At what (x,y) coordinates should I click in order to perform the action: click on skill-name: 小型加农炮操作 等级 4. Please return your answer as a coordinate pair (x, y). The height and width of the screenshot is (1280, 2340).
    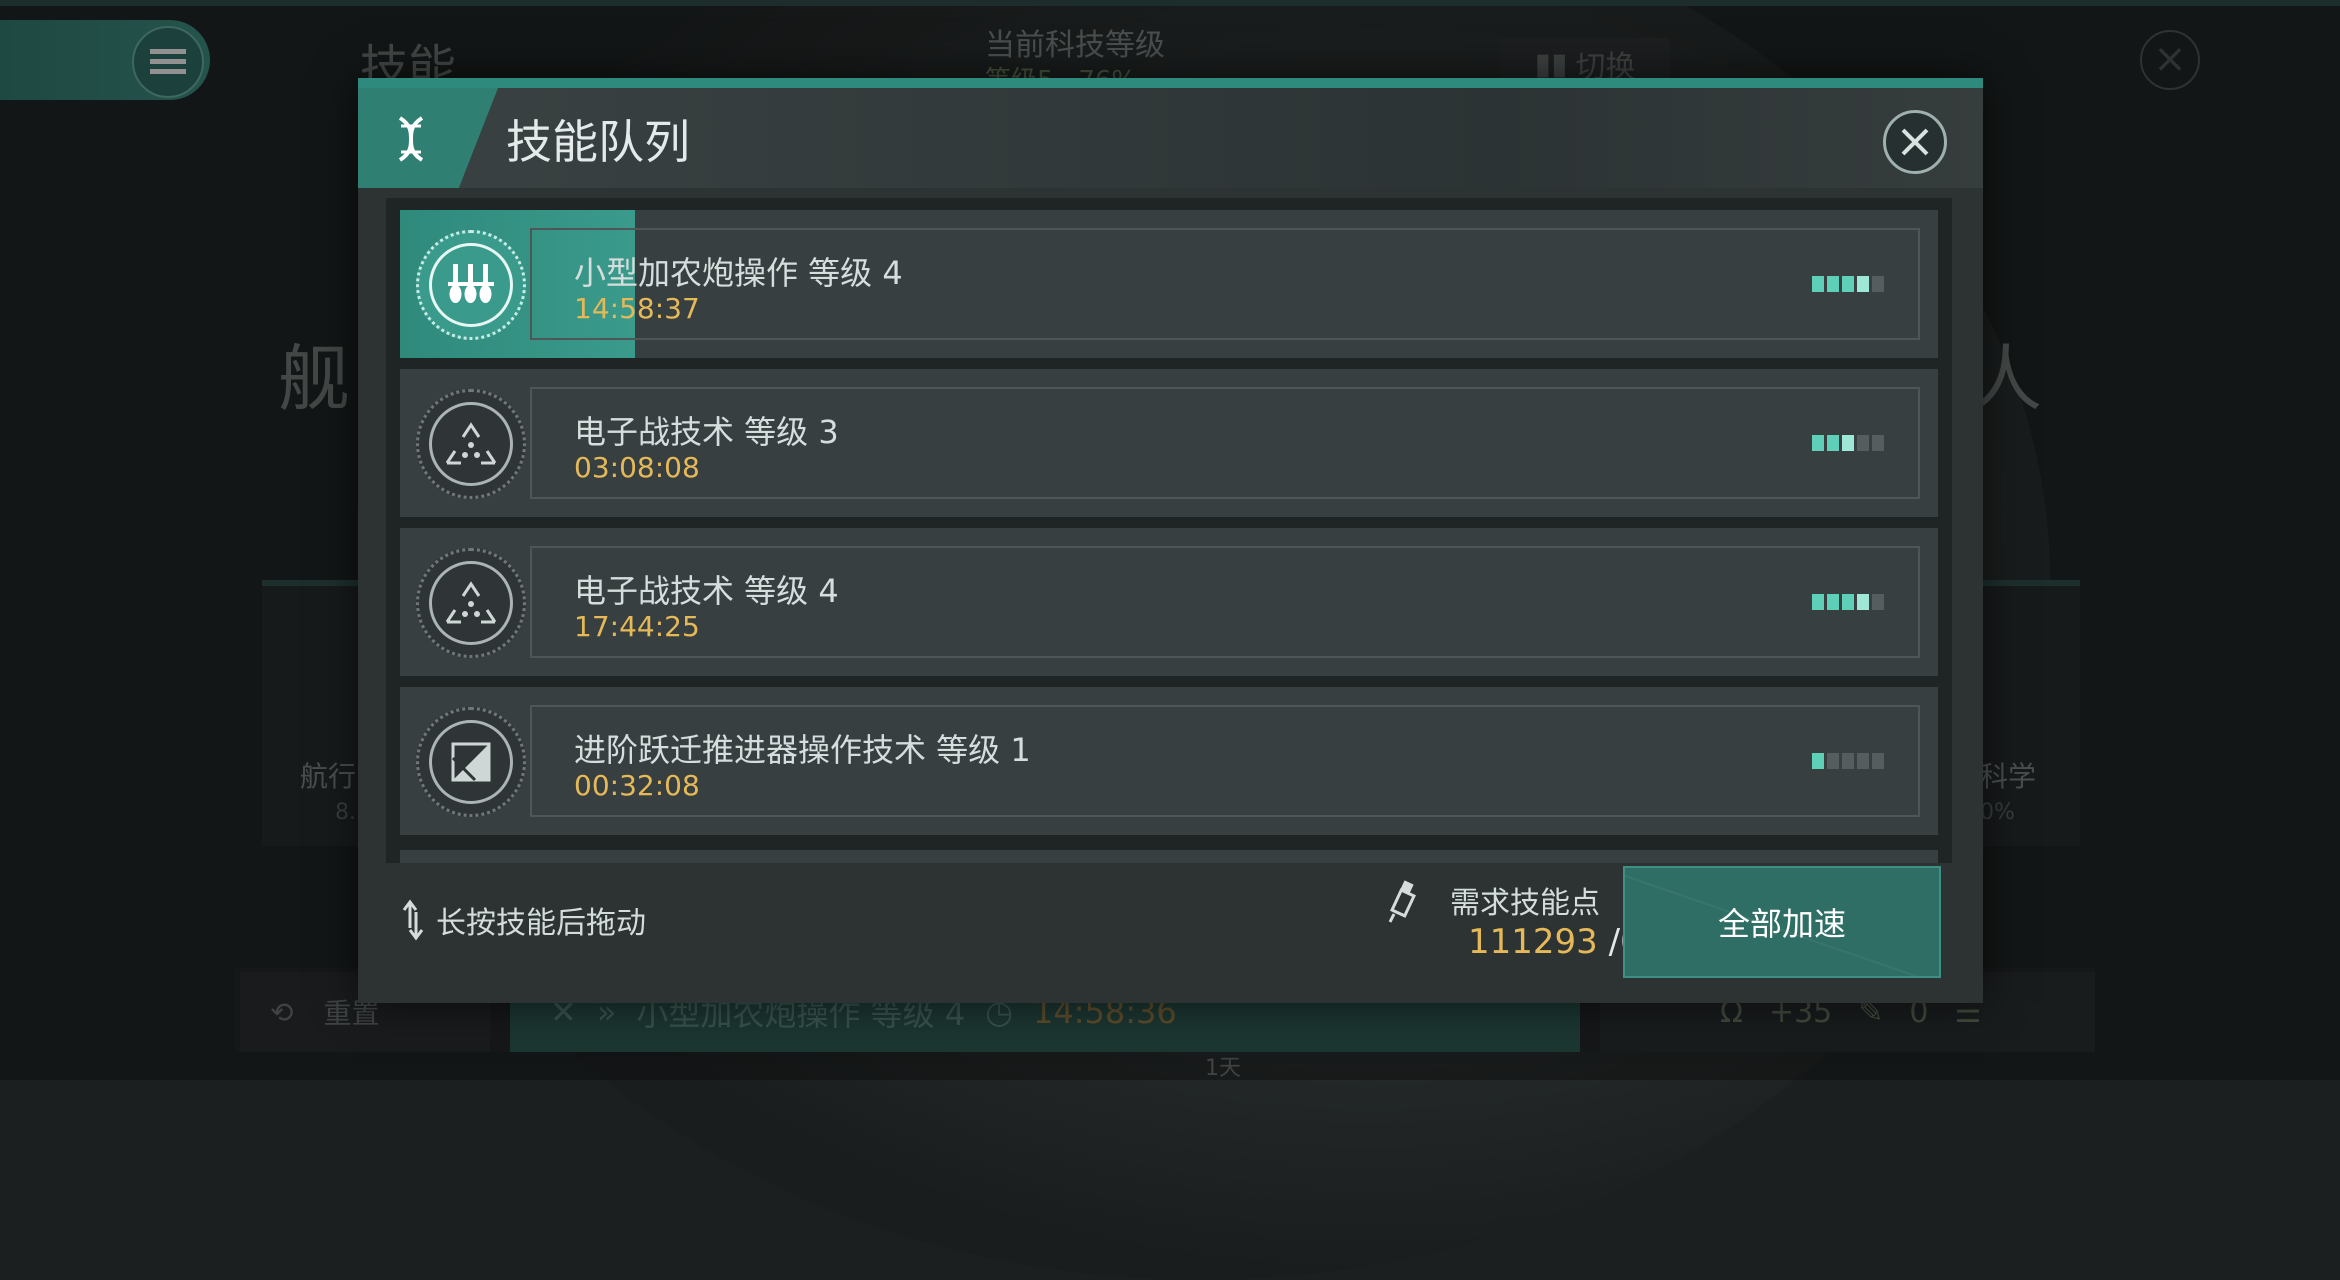
    Looking at the image, I should click on (738, 273).